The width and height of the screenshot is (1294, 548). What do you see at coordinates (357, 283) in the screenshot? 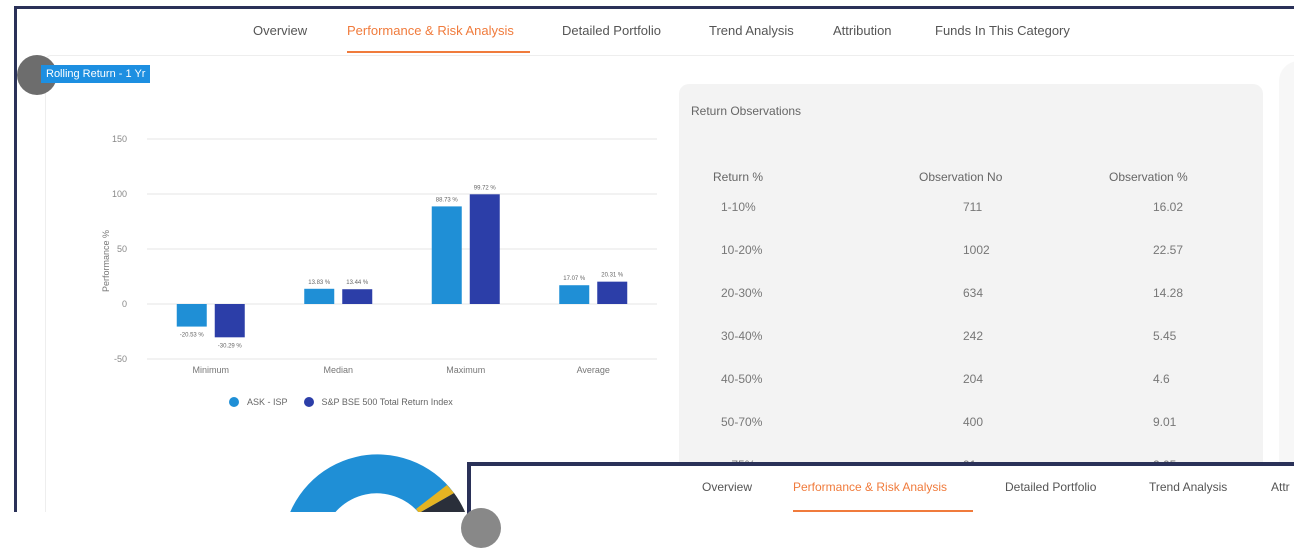
I see `bar-value-label: 13.44 %` at bounding box center [357, 283].